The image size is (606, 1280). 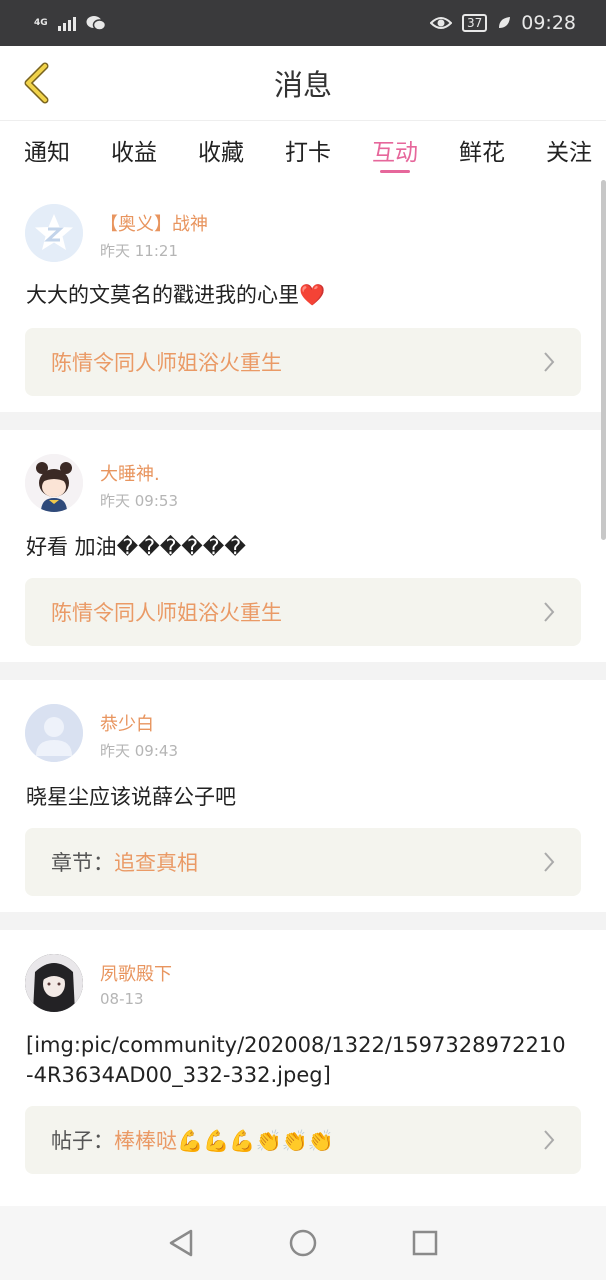 I want to click on author-name: 夙歌殿下, so click(x=136, y=973).